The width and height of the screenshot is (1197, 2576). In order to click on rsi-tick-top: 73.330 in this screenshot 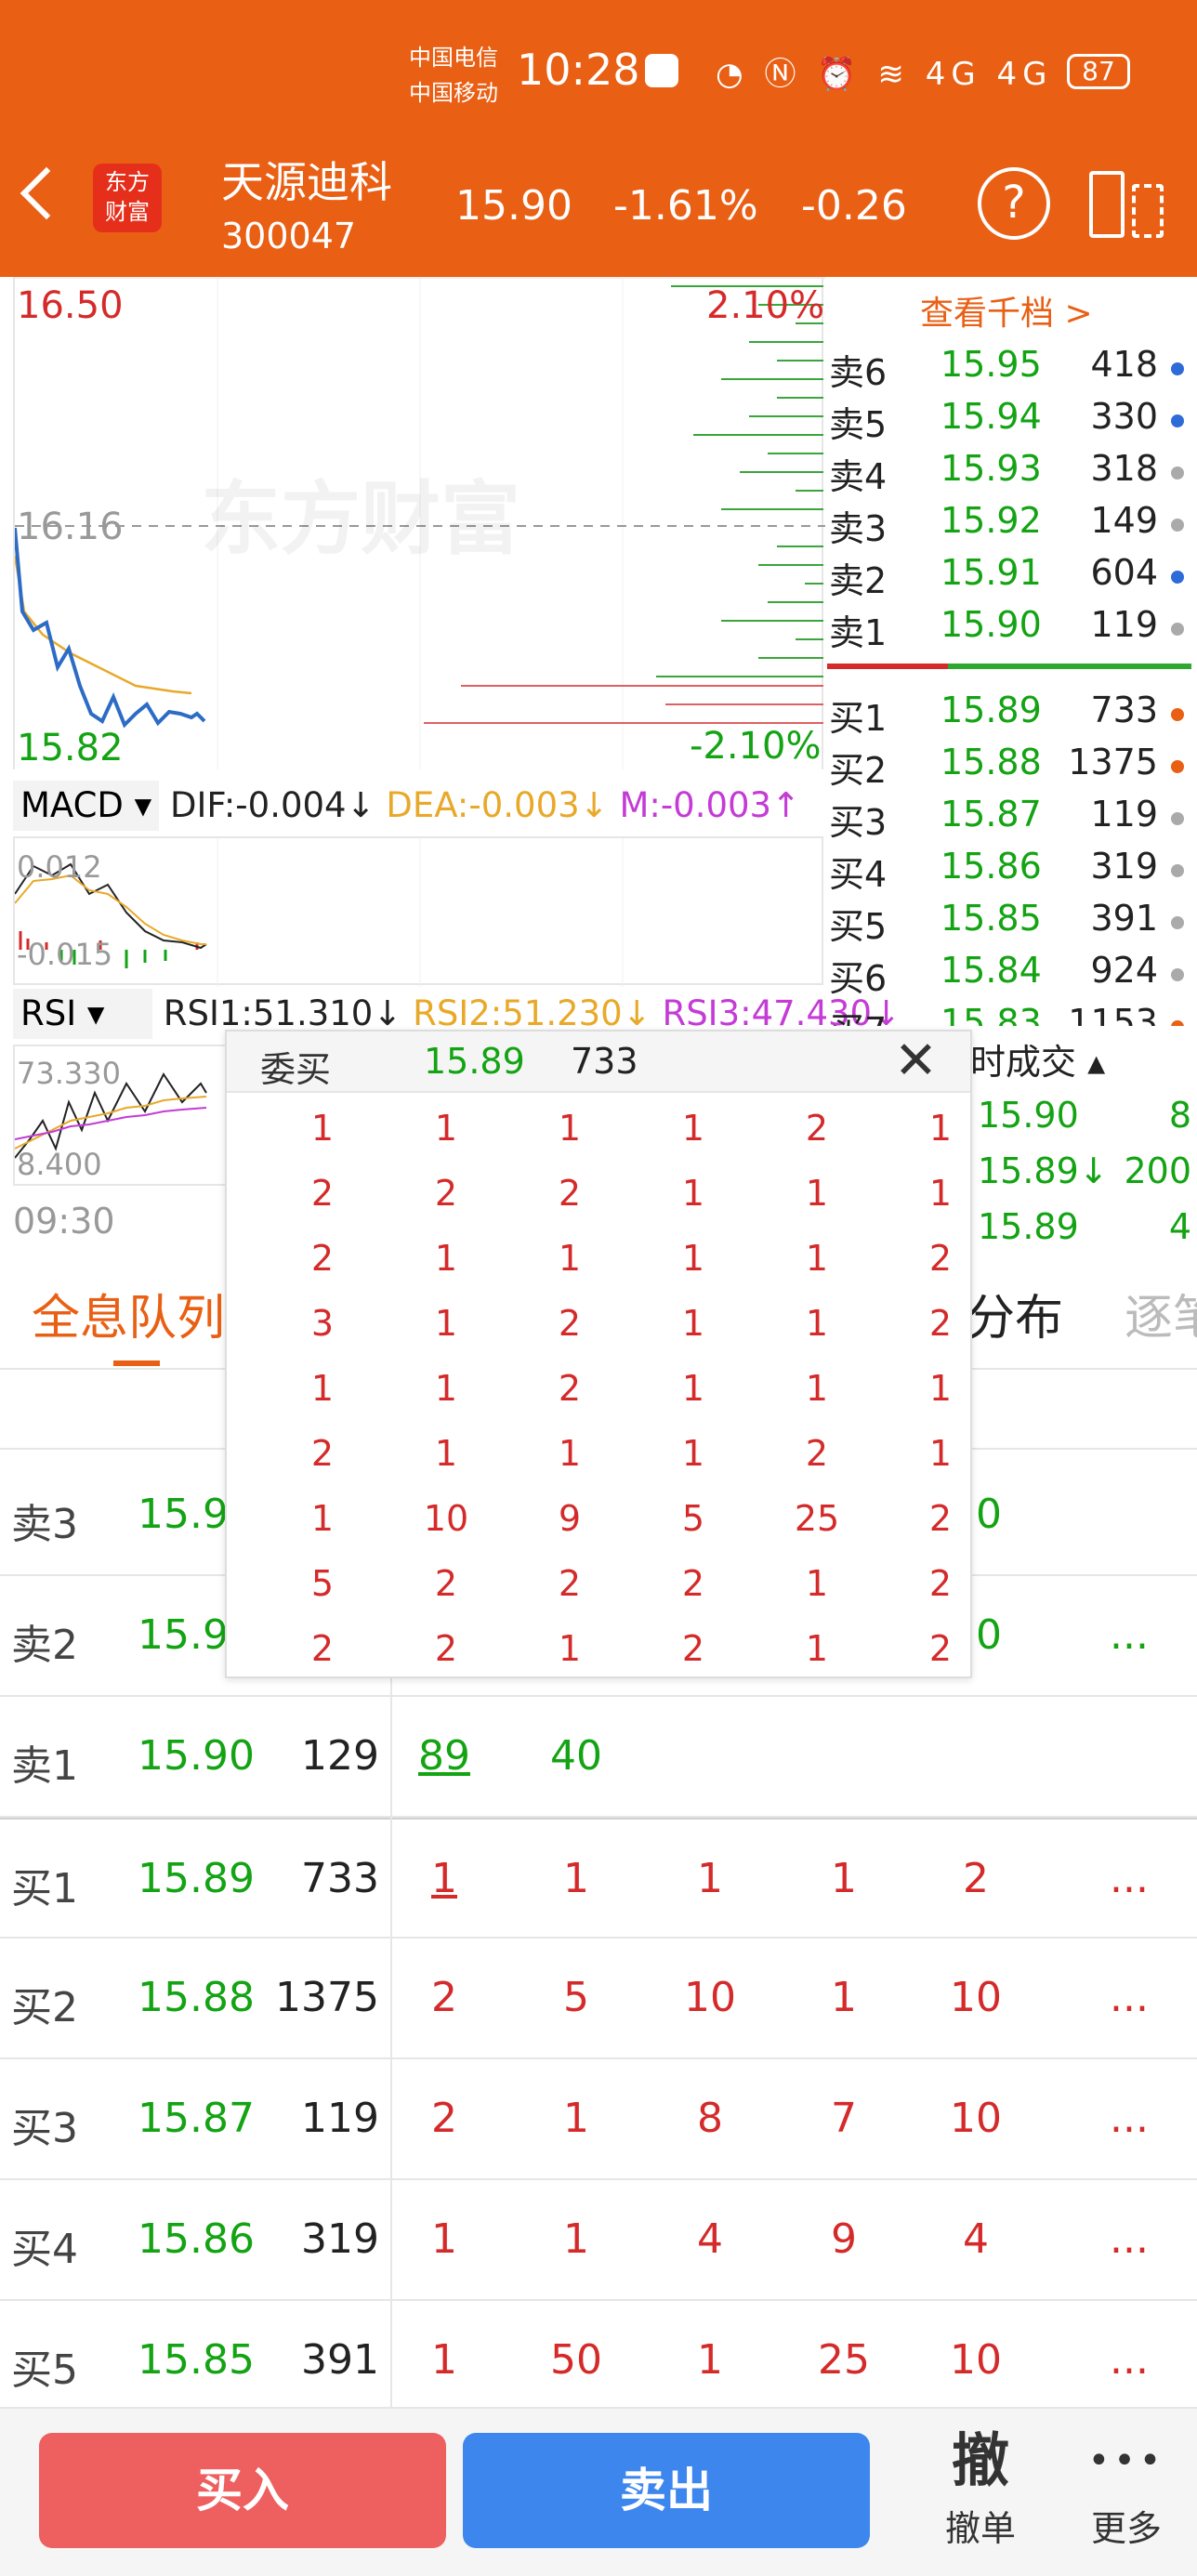, I will do `click(69, 1073)`.